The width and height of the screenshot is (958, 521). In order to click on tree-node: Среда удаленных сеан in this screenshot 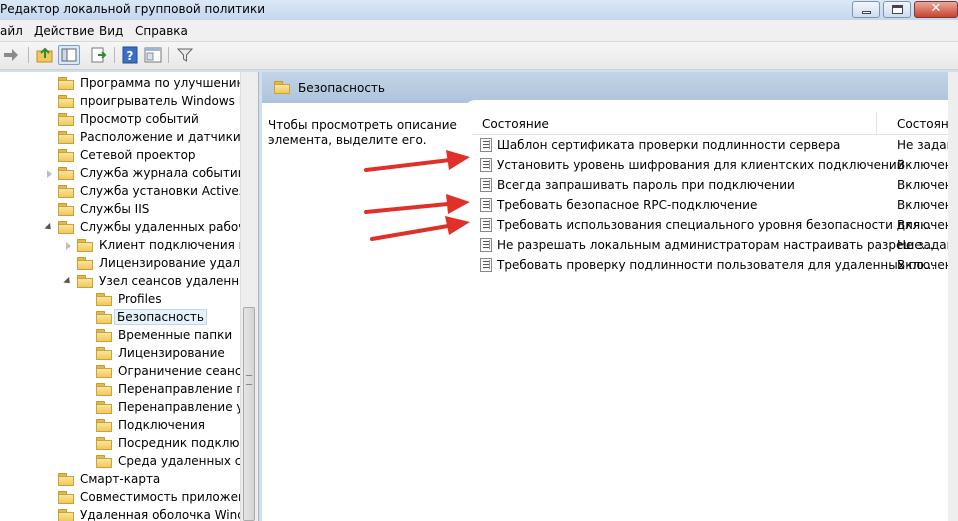, I will do `click(129, 462)`.